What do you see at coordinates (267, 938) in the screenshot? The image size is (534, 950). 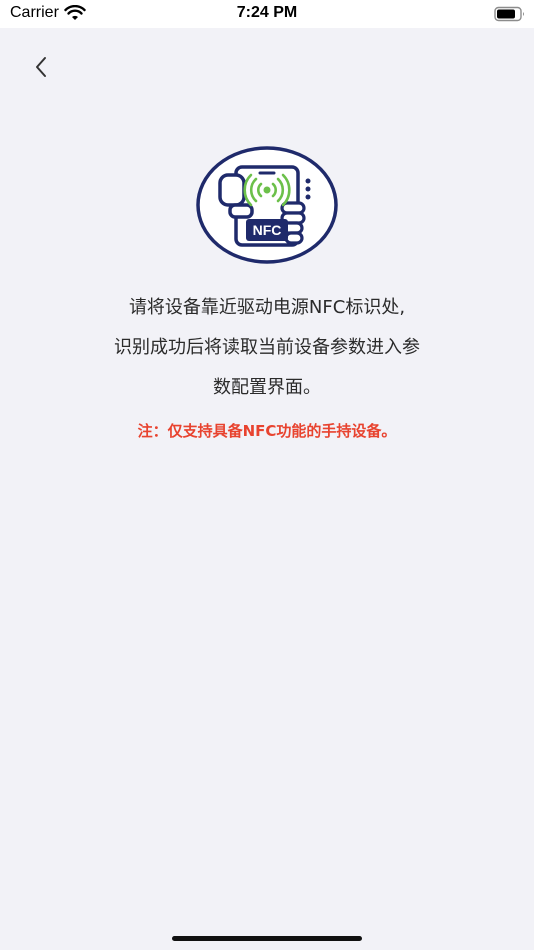 I see `home-indicator` at bounding box center [267, 938].